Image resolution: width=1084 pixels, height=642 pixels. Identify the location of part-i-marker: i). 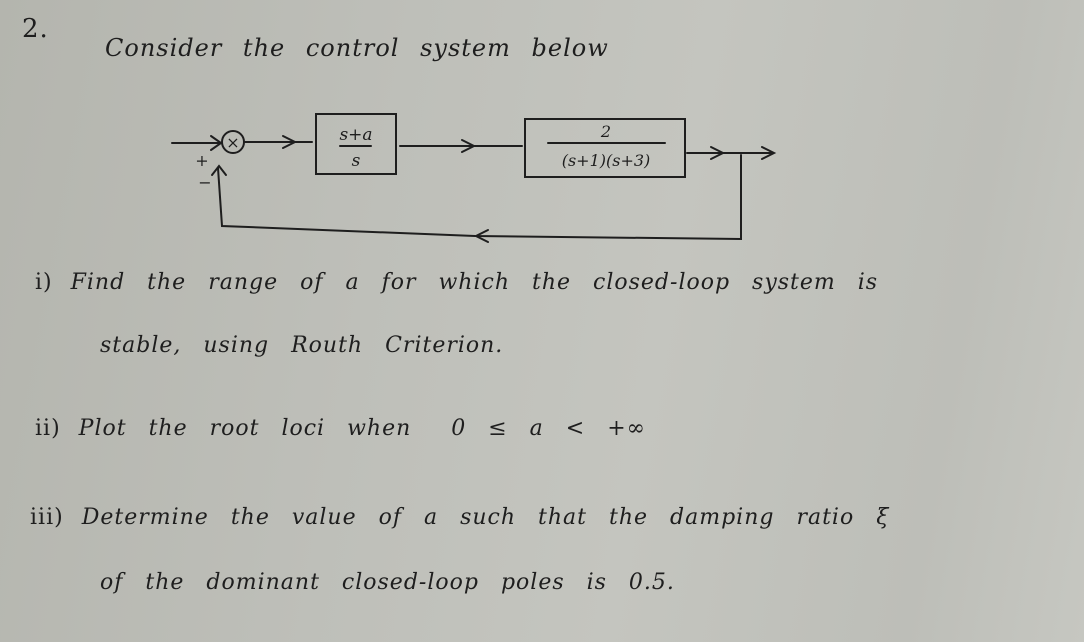
(44, 282).